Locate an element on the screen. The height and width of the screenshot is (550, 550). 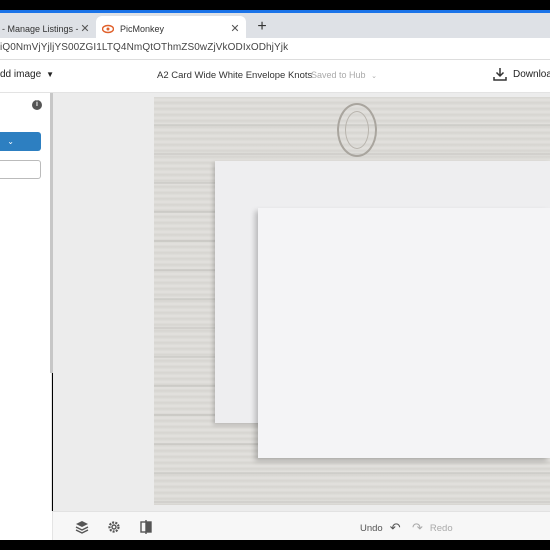
wood-knot-inner is located at coordinates (357, 130).